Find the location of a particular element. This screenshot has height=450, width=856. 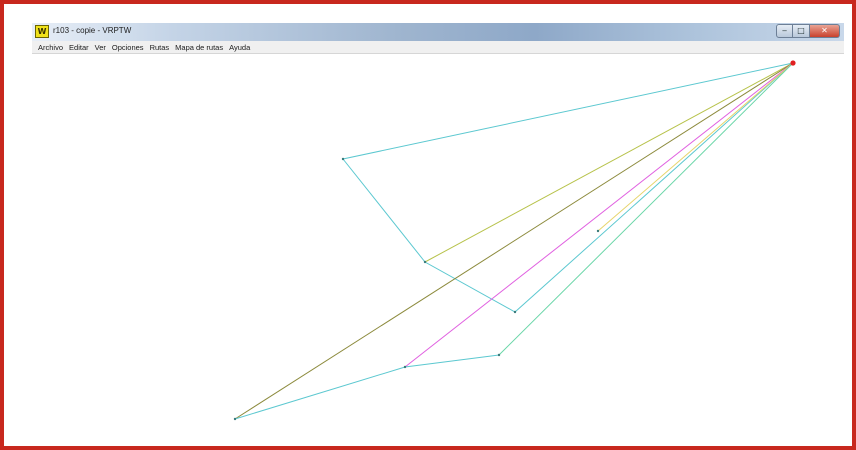

depot-node is located at coordinates (793, 63).